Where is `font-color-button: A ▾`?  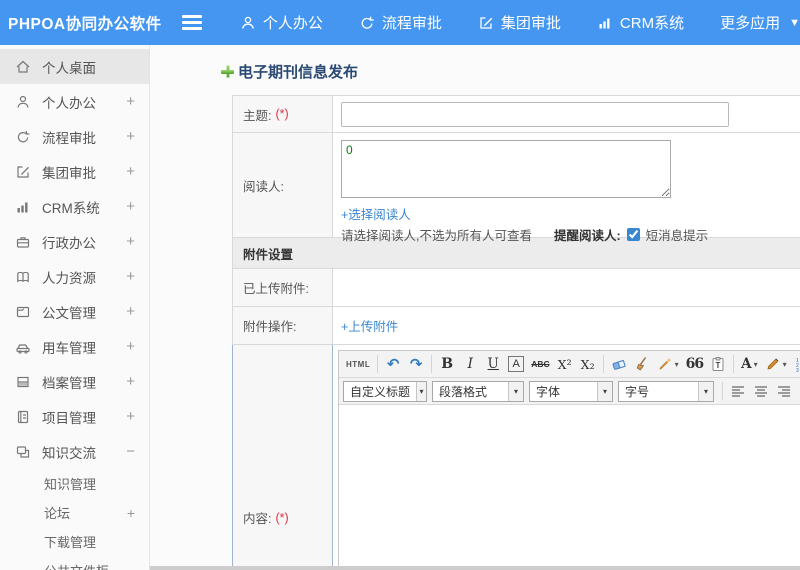 font-color-button: A ▾ is located at coordinates (749, 364).